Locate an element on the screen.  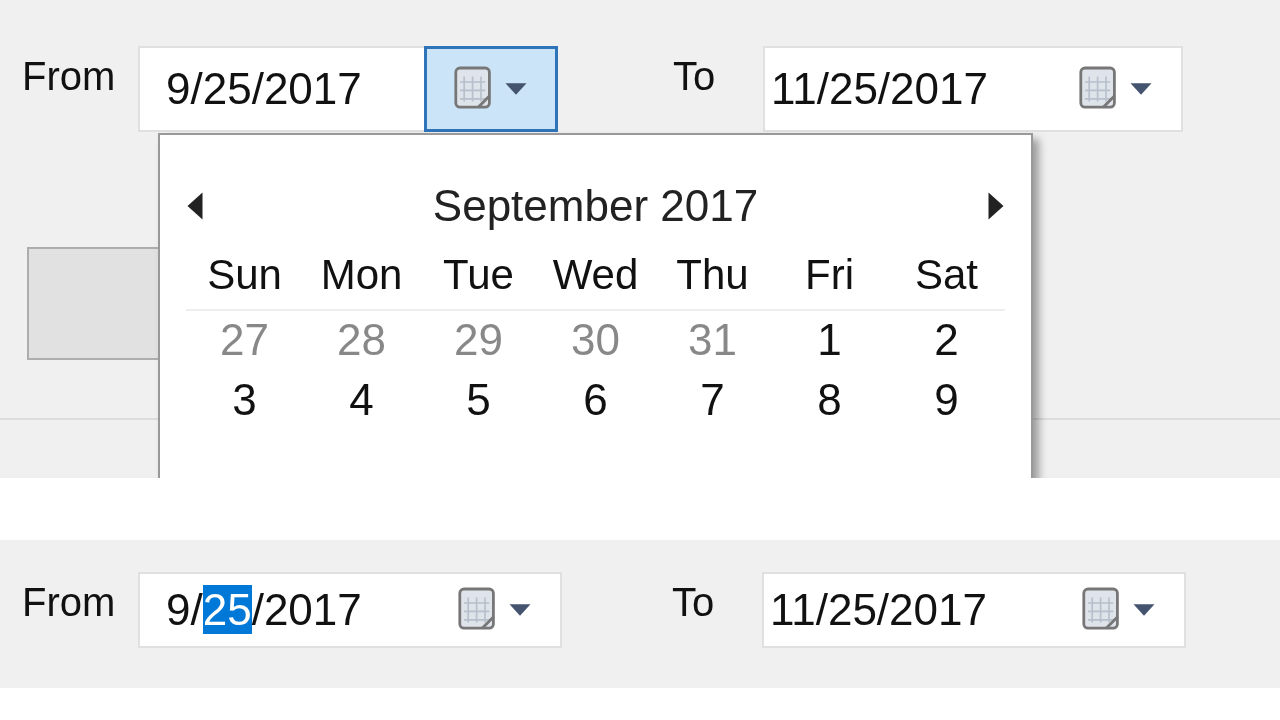
weekday-label: Wed is located at coordinates (595, 275).